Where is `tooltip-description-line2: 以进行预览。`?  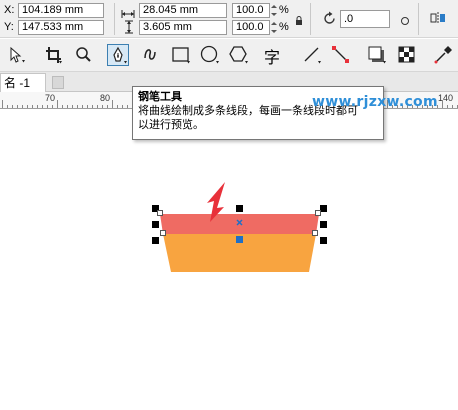 tooltip-description-line2: 以进行预览。 is located at coordinates (171, 125).